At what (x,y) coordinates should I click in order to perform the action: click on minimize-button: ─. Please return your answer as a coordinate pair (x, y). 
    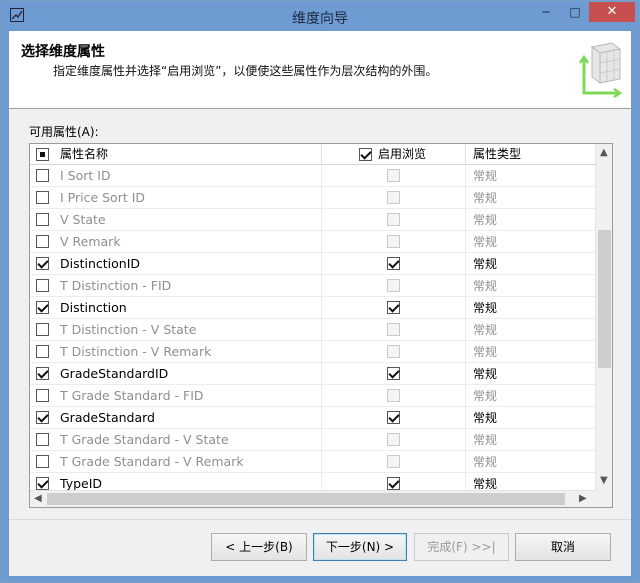
    Looking at the image, I should click on (546, 12).